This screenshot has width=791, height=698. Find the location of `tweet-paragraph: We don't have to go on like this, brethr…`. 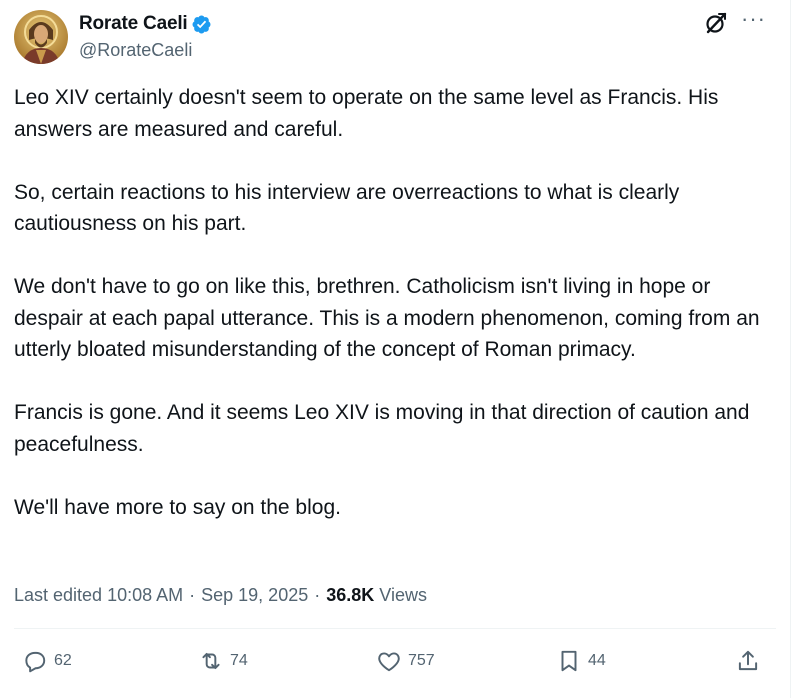

tweet-paragraph: We don't have to go on like this, brethr… is located at coordinates (387, 318).